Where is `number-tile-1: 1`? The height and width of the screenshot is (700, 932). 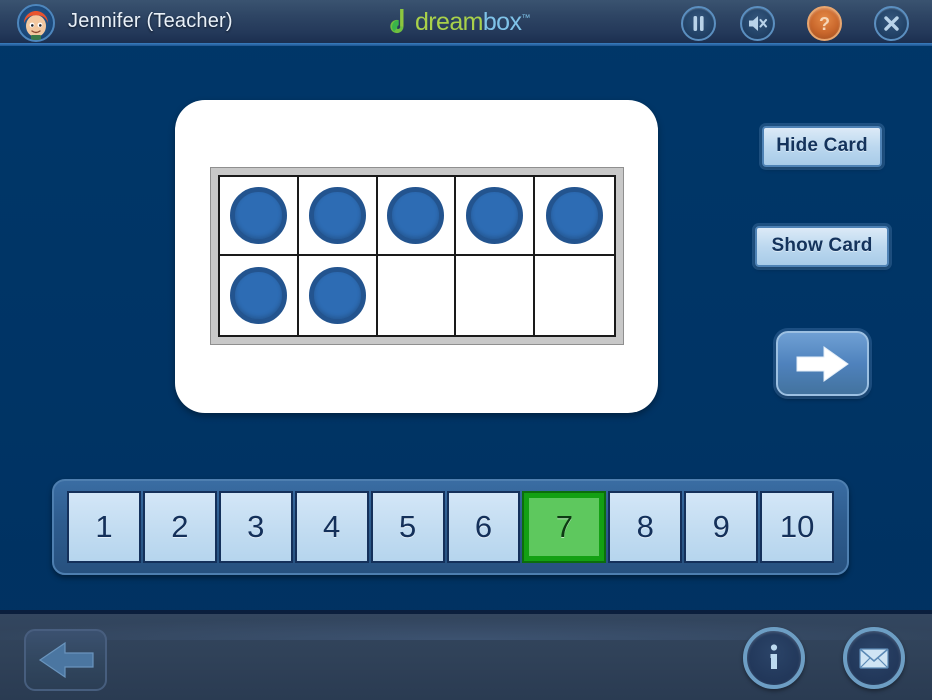
number-tile-1: 1 is located at coordinates (104, 527).